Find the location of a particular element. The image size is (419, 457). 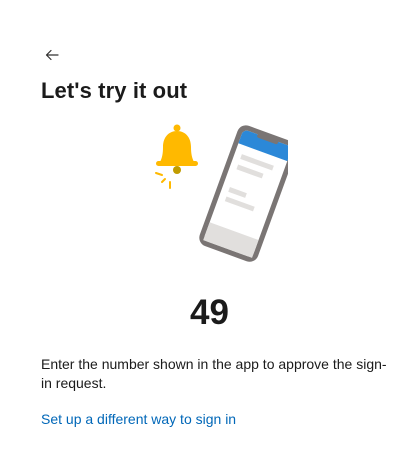

back-button is located at coordinates (52, 55).